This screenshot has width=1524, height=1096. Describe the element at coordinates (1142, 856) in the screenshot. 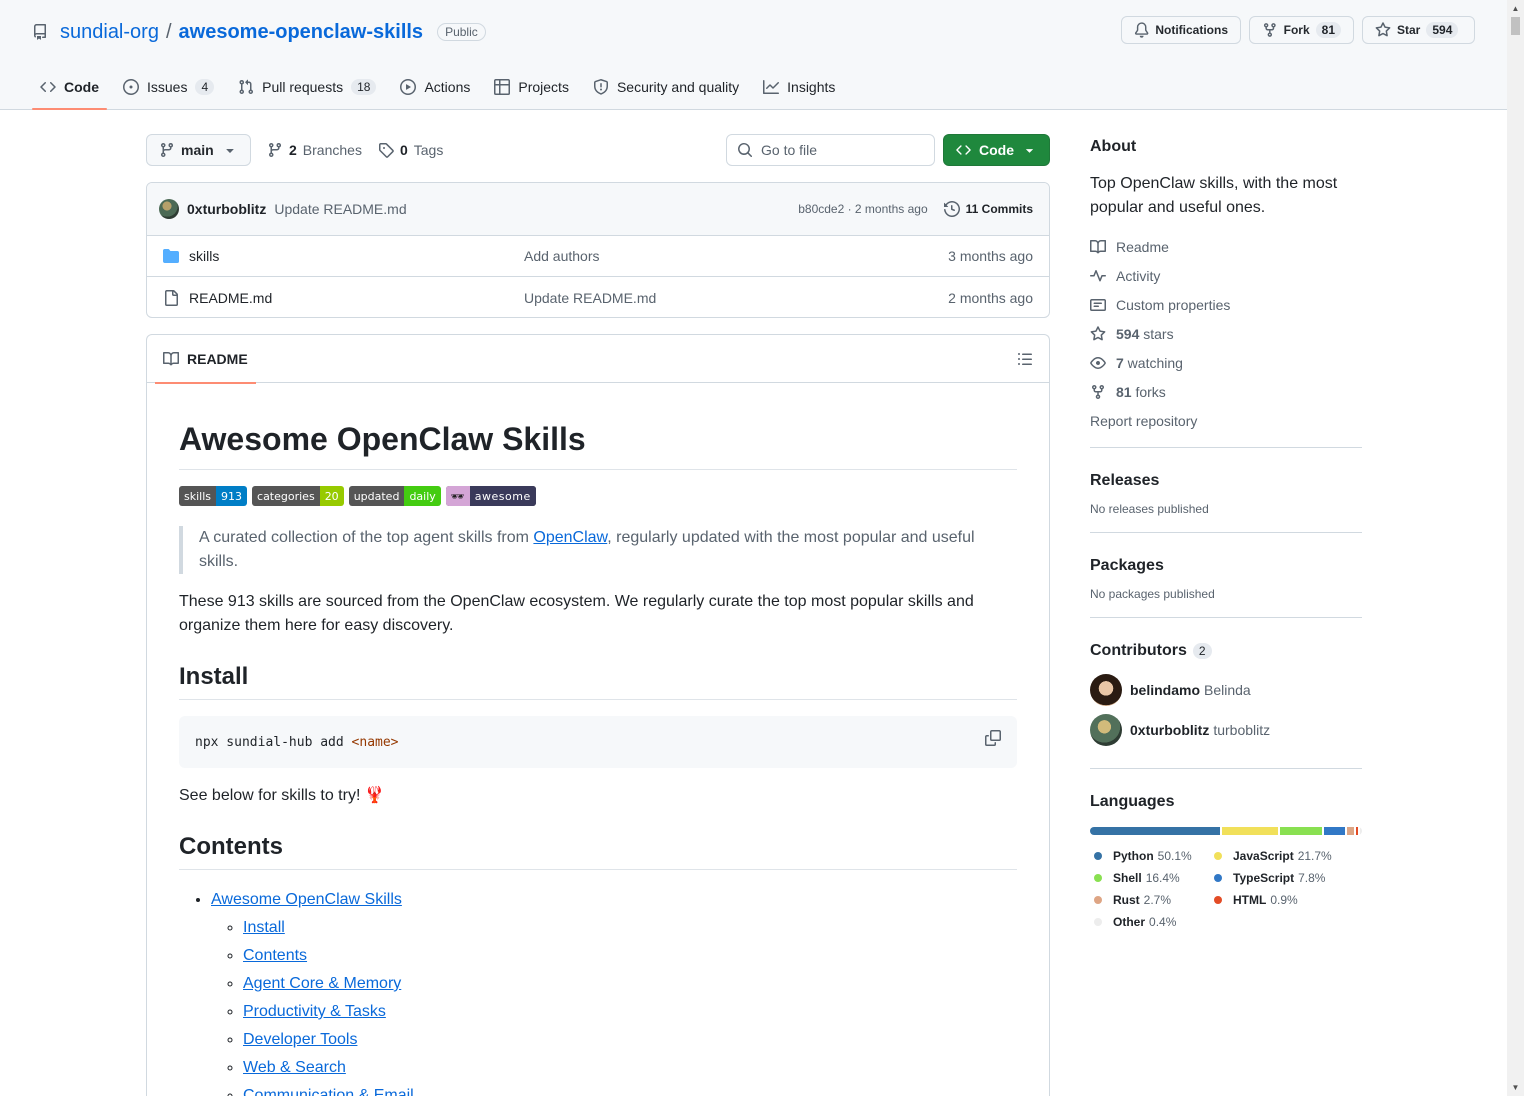

I see `language-item: Python 50.1%` at that location.